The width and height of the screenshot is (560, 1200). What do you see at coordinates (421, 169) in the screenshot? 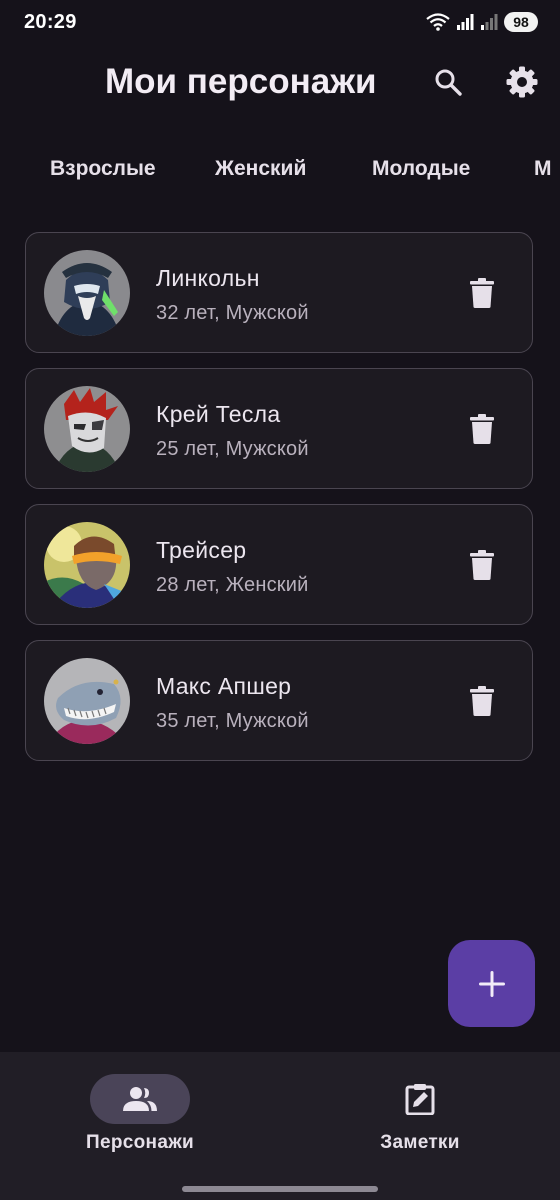
I see `filter-chip-young: Молодые` at bounding box center [421, 169].